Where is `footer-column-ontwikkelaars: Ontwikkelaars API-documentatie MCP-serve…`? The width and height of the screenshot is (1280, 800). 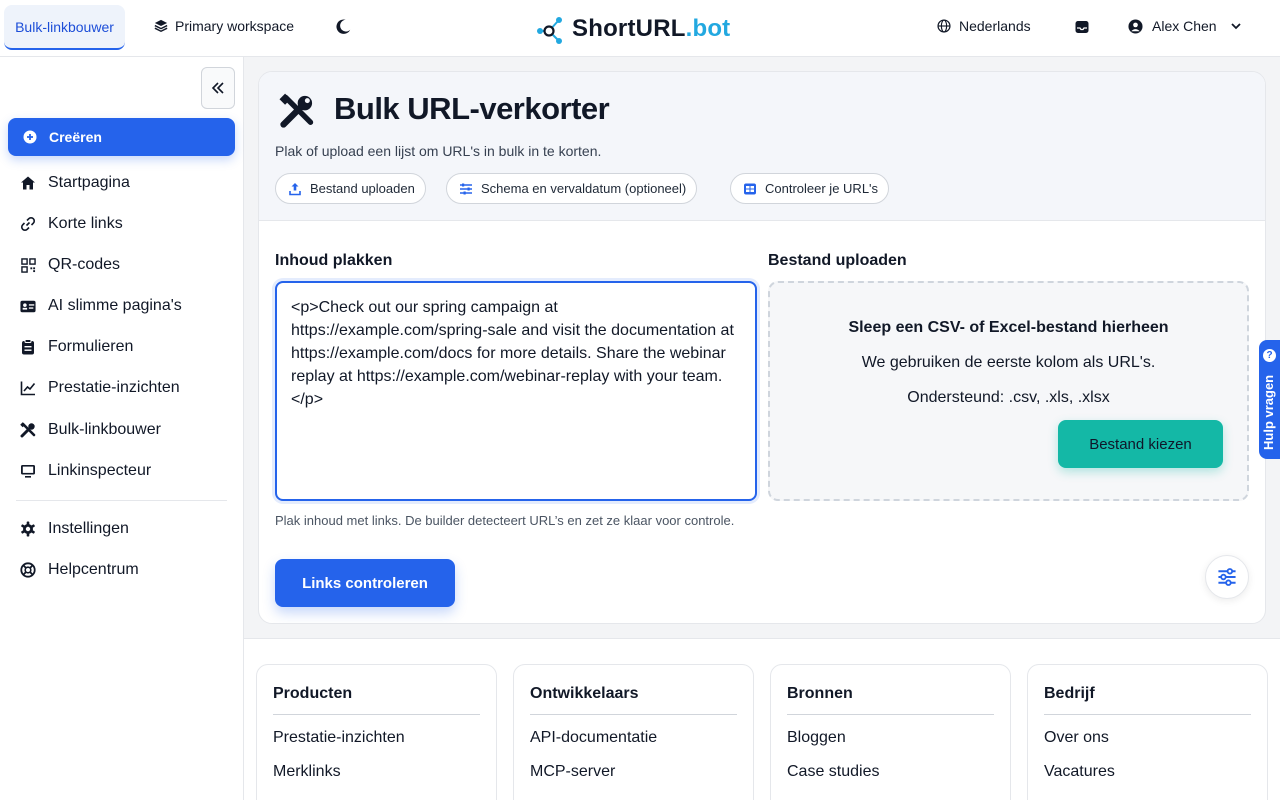
footer-column-ontwikkelaars: Ontwikkelaars API-documentatie MCP-serve… is located at coordinates (633, 732).